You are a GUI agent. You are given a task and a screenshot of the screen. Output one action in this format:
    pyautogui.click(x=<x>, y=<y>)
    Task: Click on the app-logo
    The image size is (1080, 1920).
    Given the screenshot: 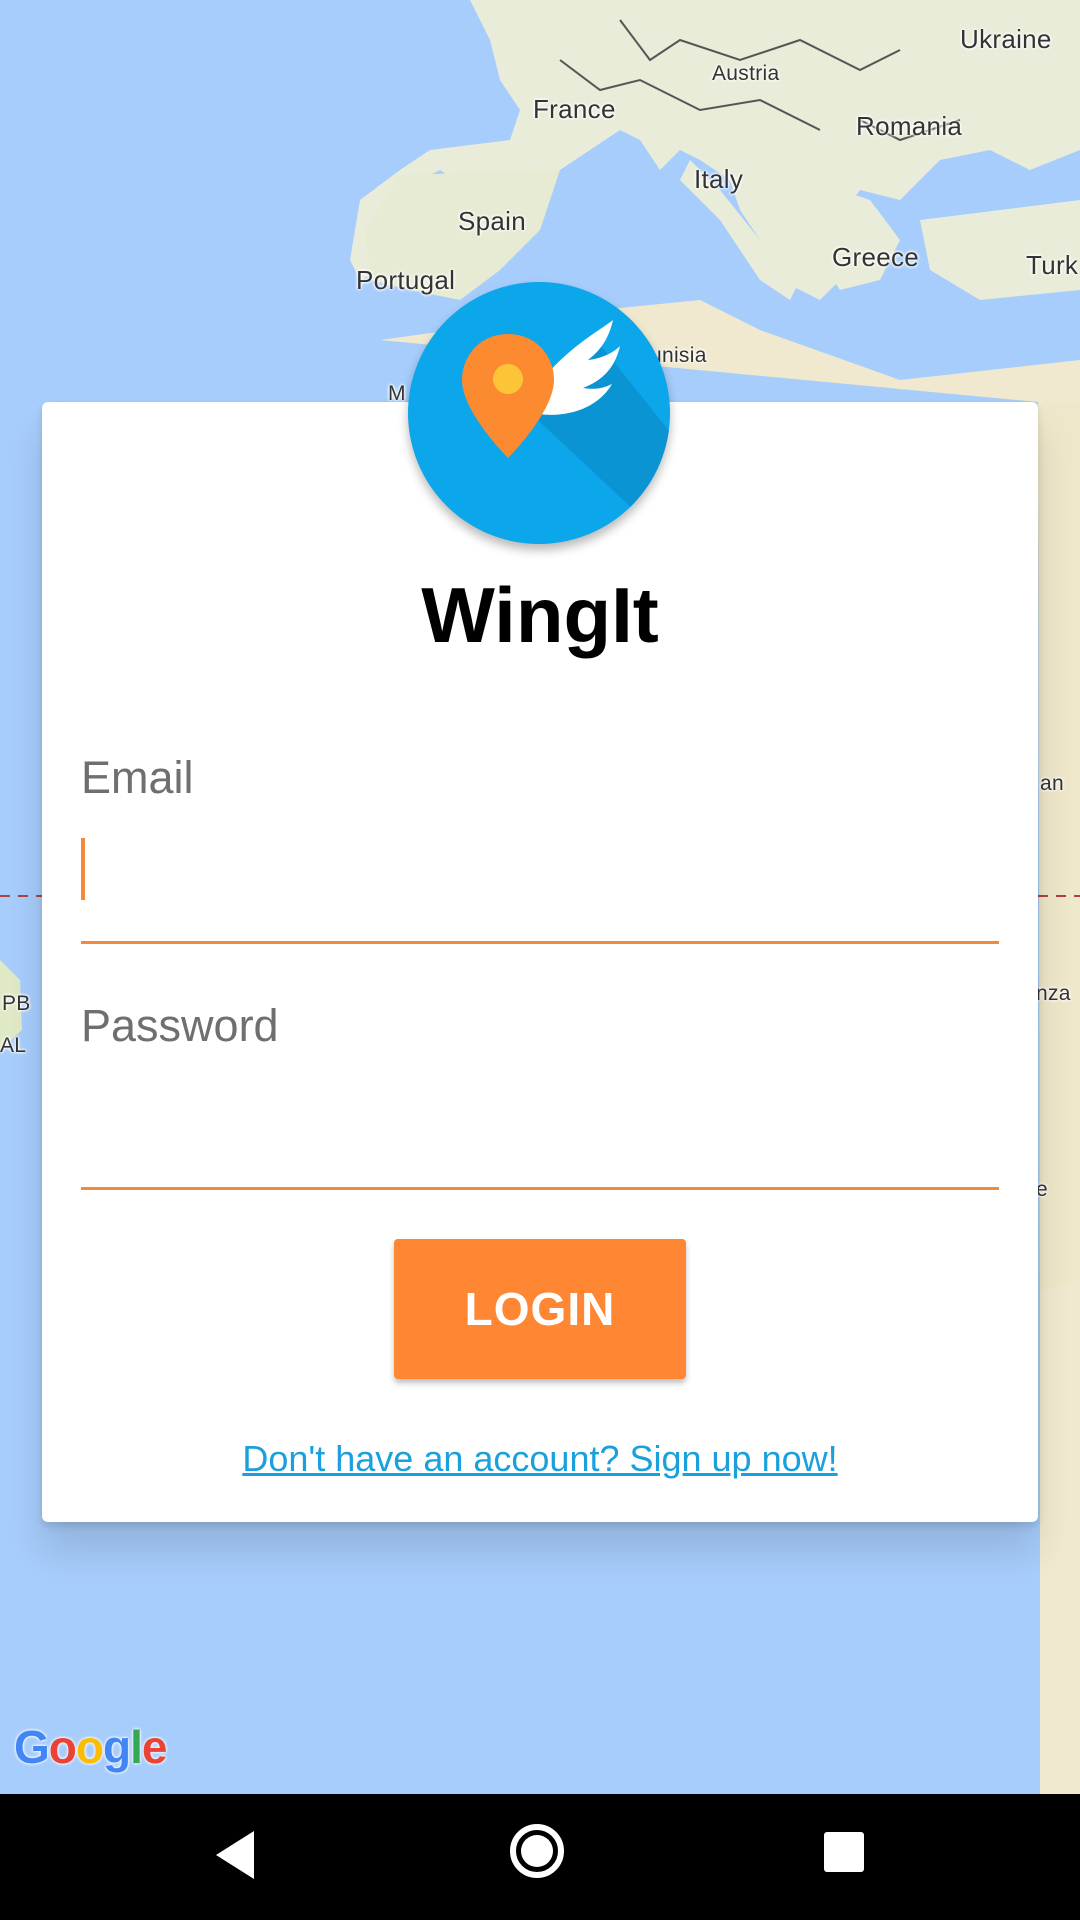 What is the action you would take?
    pyautogui.click(x=539, y=413)
    